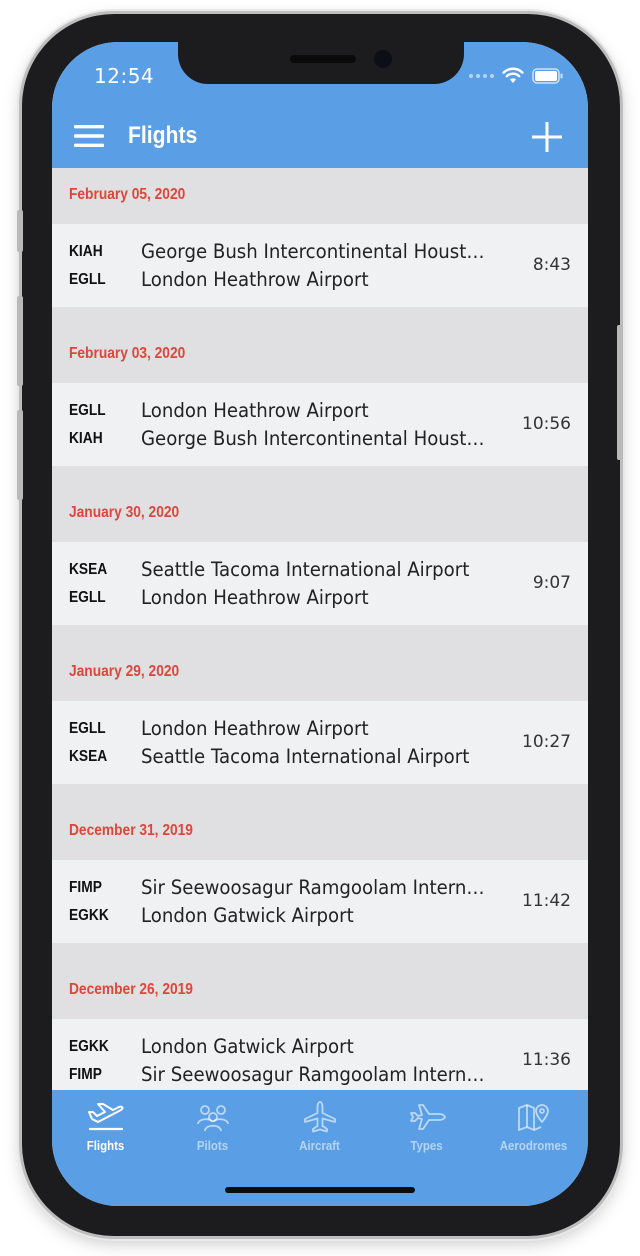  I want to click on arrival-code: KIAH, so click(86, 438).